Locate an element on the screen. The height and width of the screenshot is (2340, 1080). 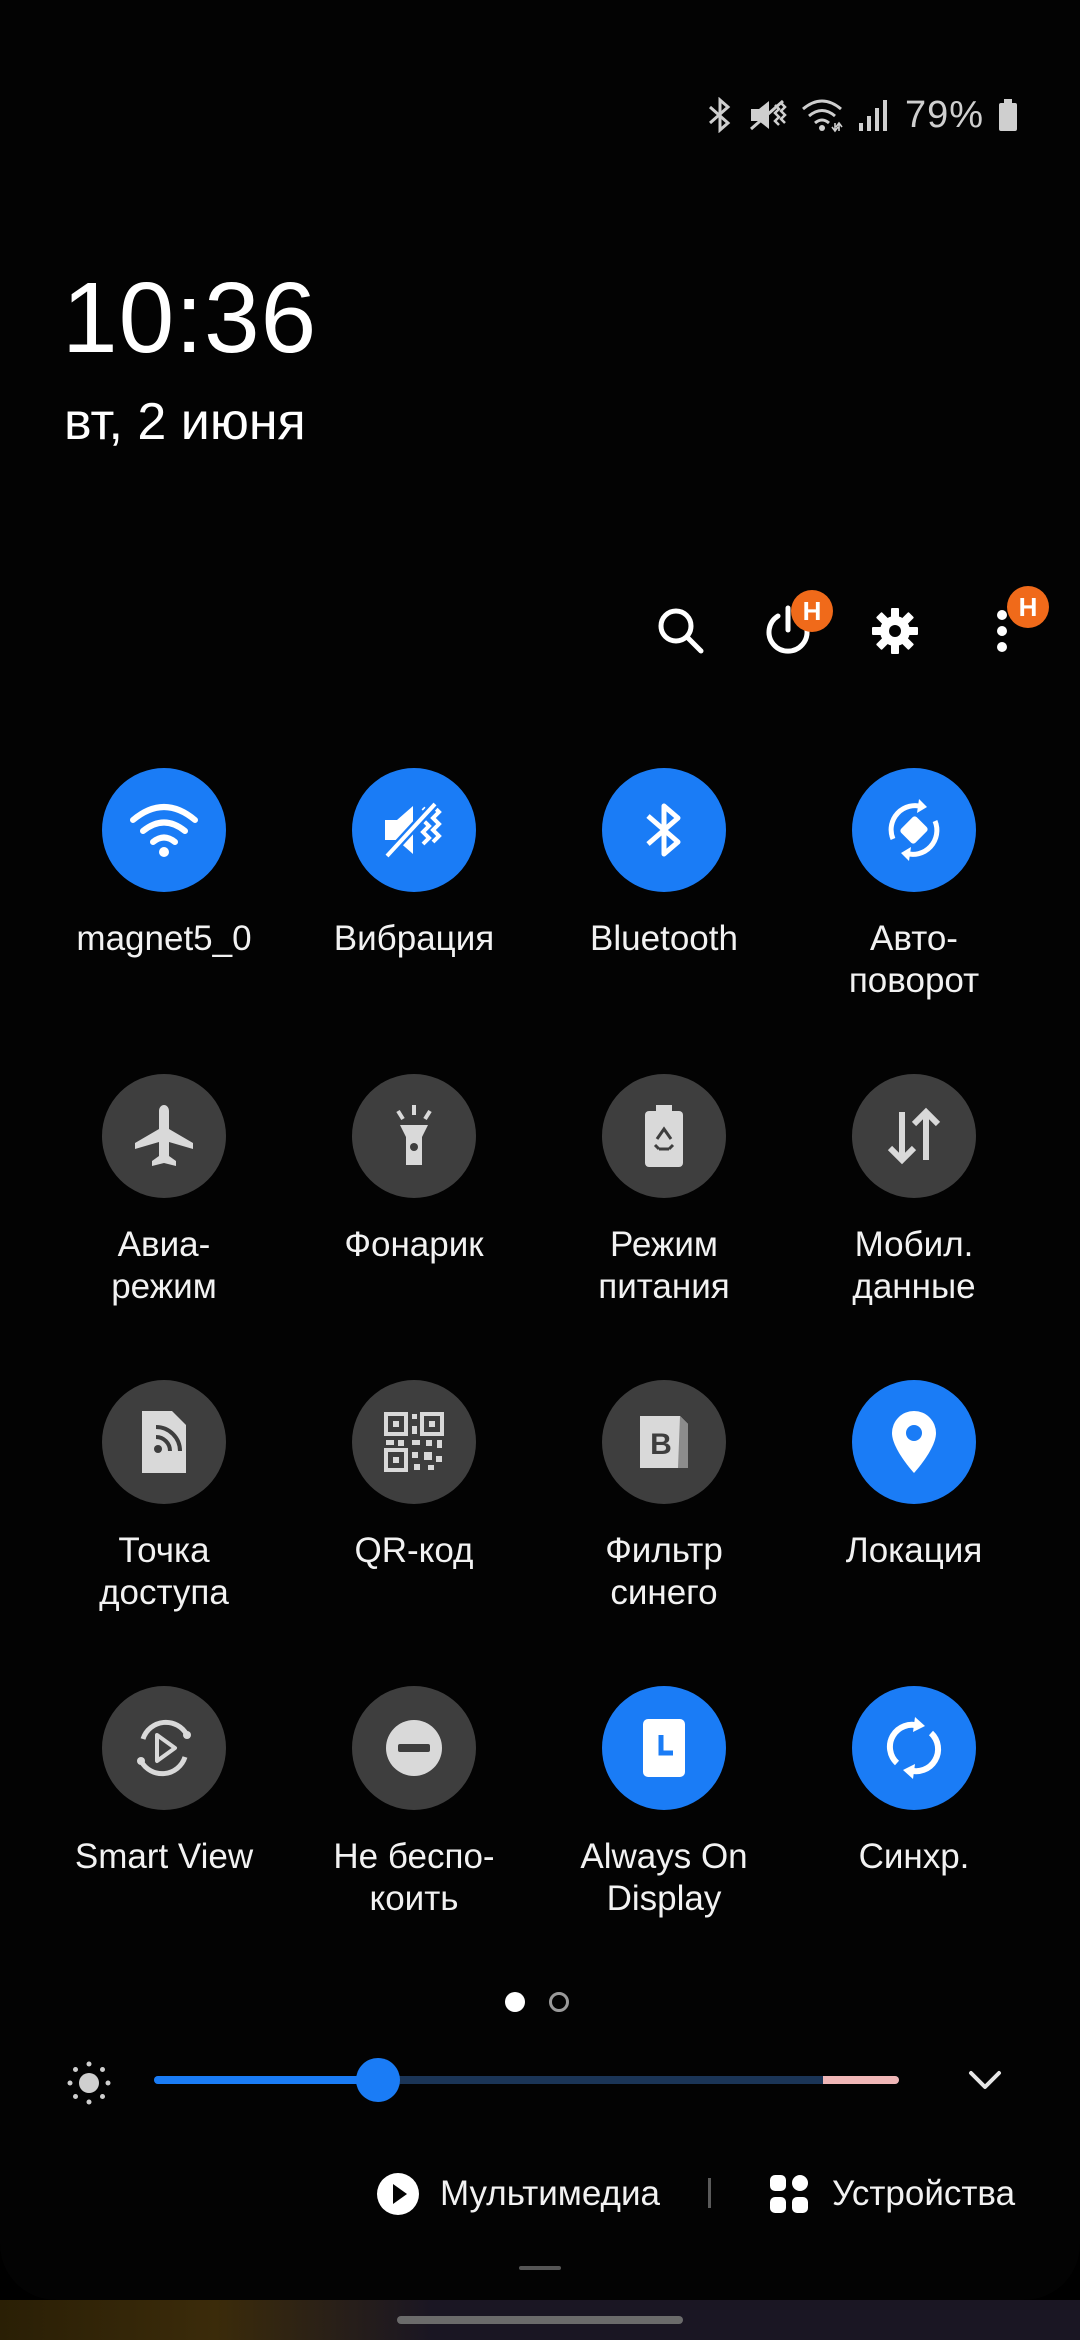
devices-grid-icon is located at coordinates (789, 2194).